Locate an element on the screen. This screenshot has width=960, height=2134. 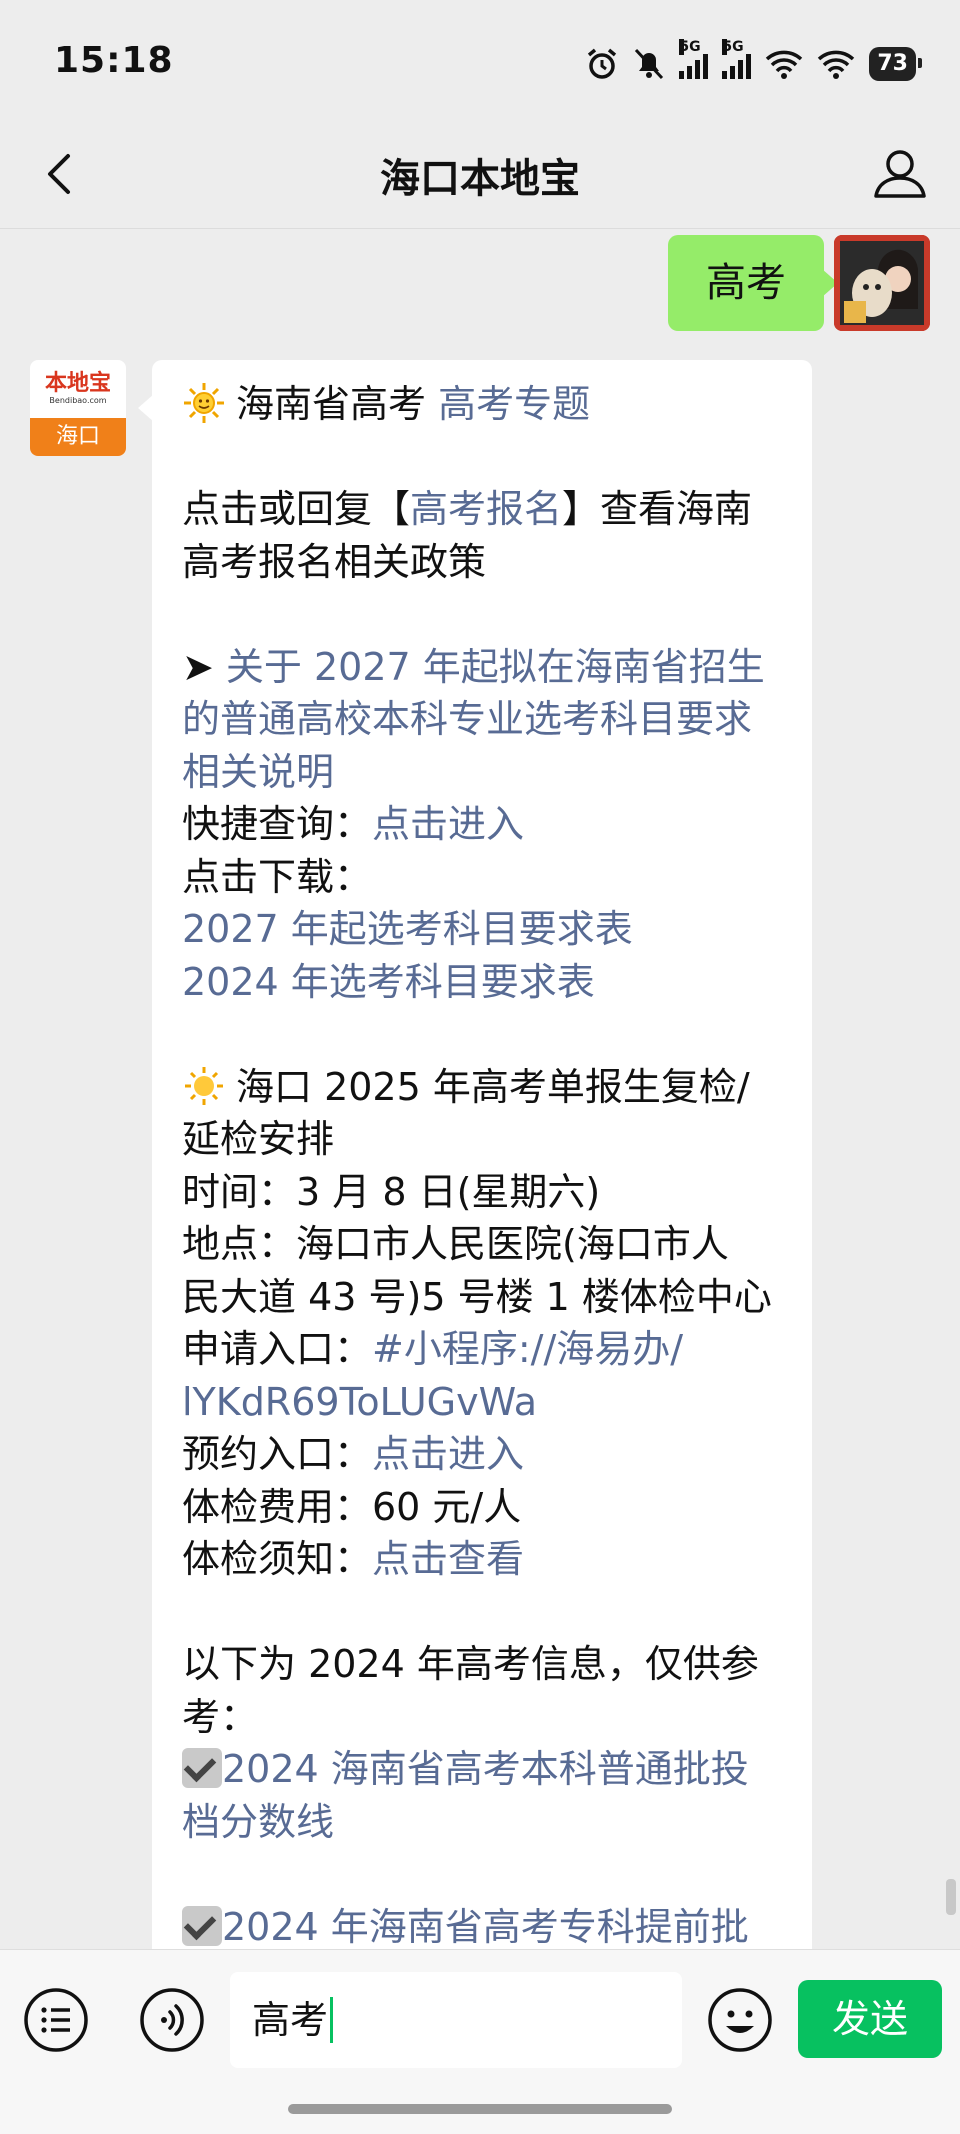
bot-avatar: 本地宝 Bendibao.com 海口 is located at coordinates (78, 408).